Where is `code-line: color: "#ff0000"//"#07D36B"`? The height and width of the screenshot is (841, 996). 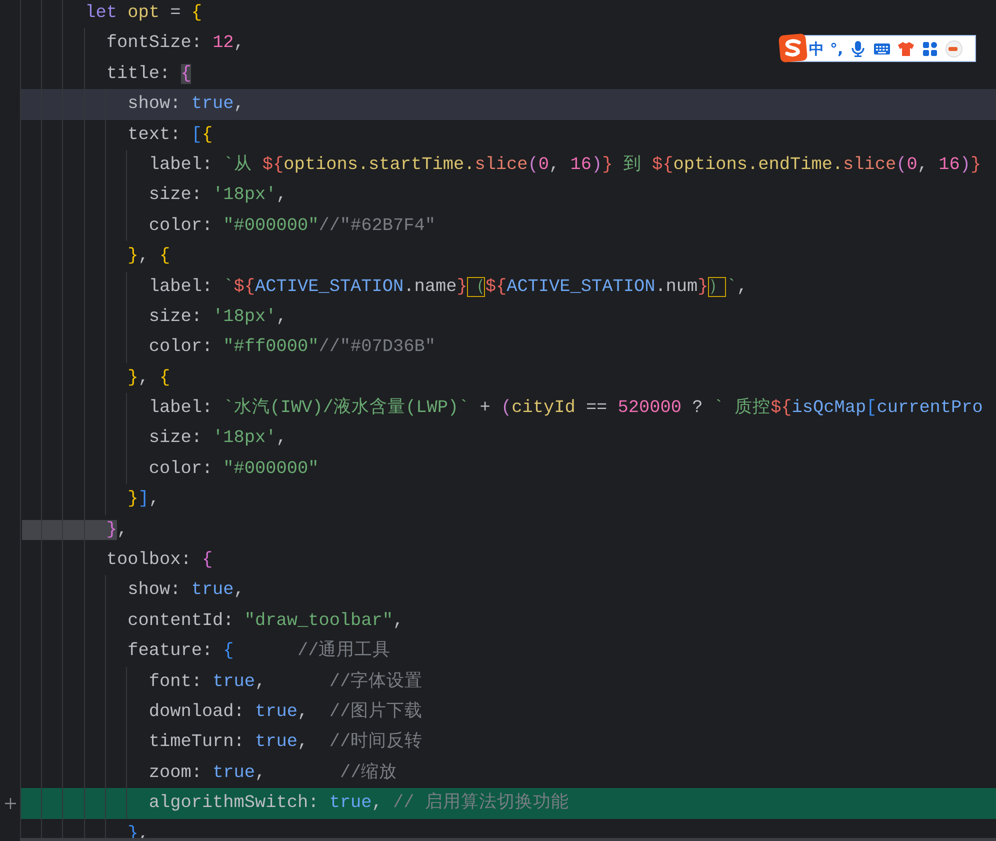
code-line: color: "#ff0000"//"#07D36B" is located at coordinates (508, 347).